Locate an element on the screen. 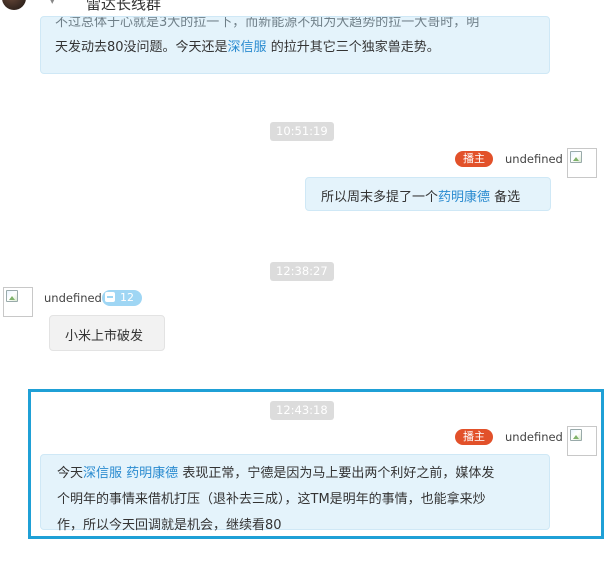 This screenshot has width=609, height=570. chat-header: ▾ 雷达长线群 is located at coordinates (304, 7).